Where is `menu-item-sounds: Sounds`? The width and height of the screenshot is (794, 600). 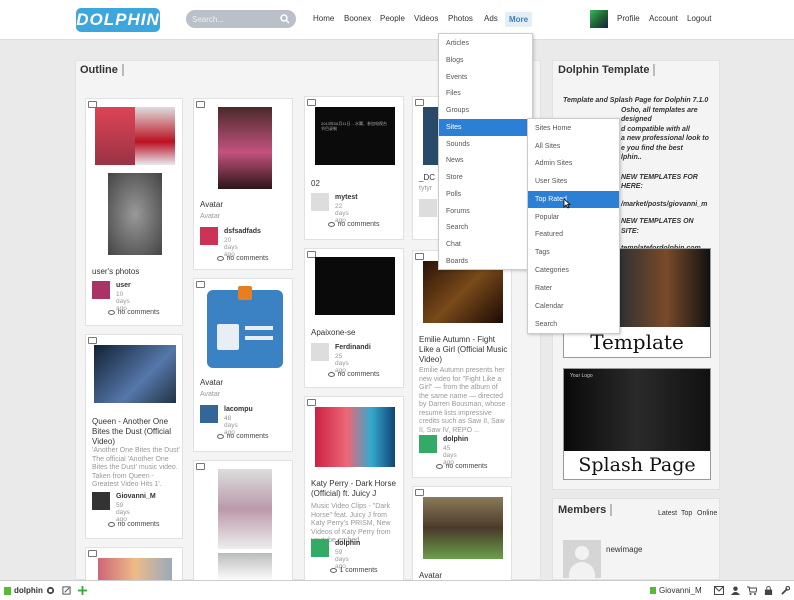
menu-item-sounds: Sounds is located at coordinates (485, 144).